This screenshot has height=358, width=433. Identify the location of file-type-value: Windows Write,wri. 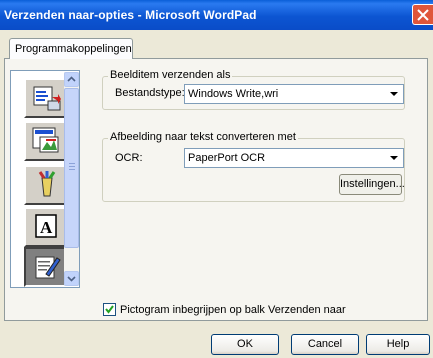
(233, 94).